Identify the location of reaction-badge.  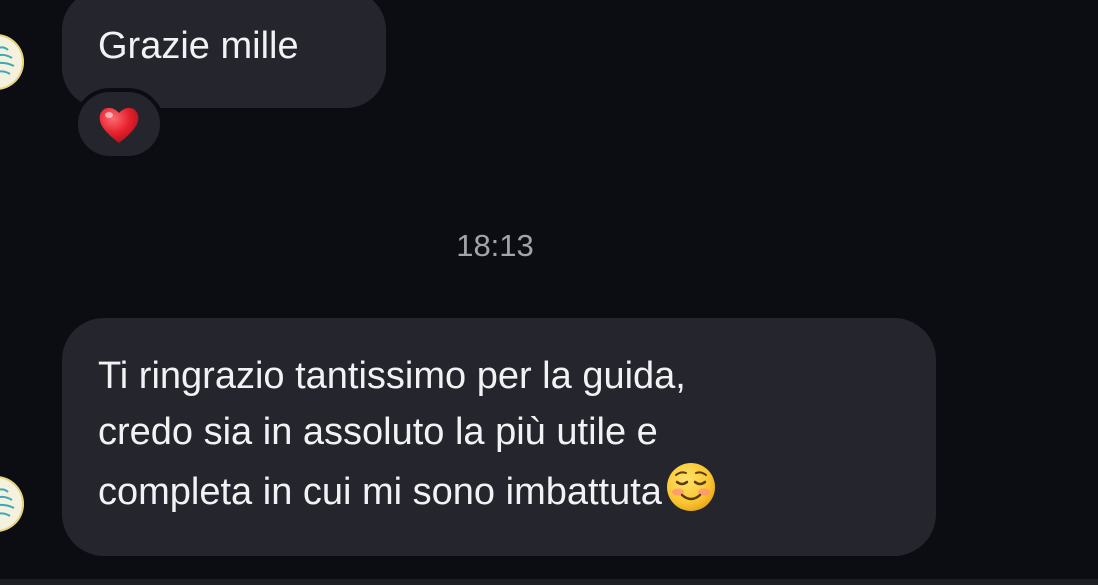
(119, 124).